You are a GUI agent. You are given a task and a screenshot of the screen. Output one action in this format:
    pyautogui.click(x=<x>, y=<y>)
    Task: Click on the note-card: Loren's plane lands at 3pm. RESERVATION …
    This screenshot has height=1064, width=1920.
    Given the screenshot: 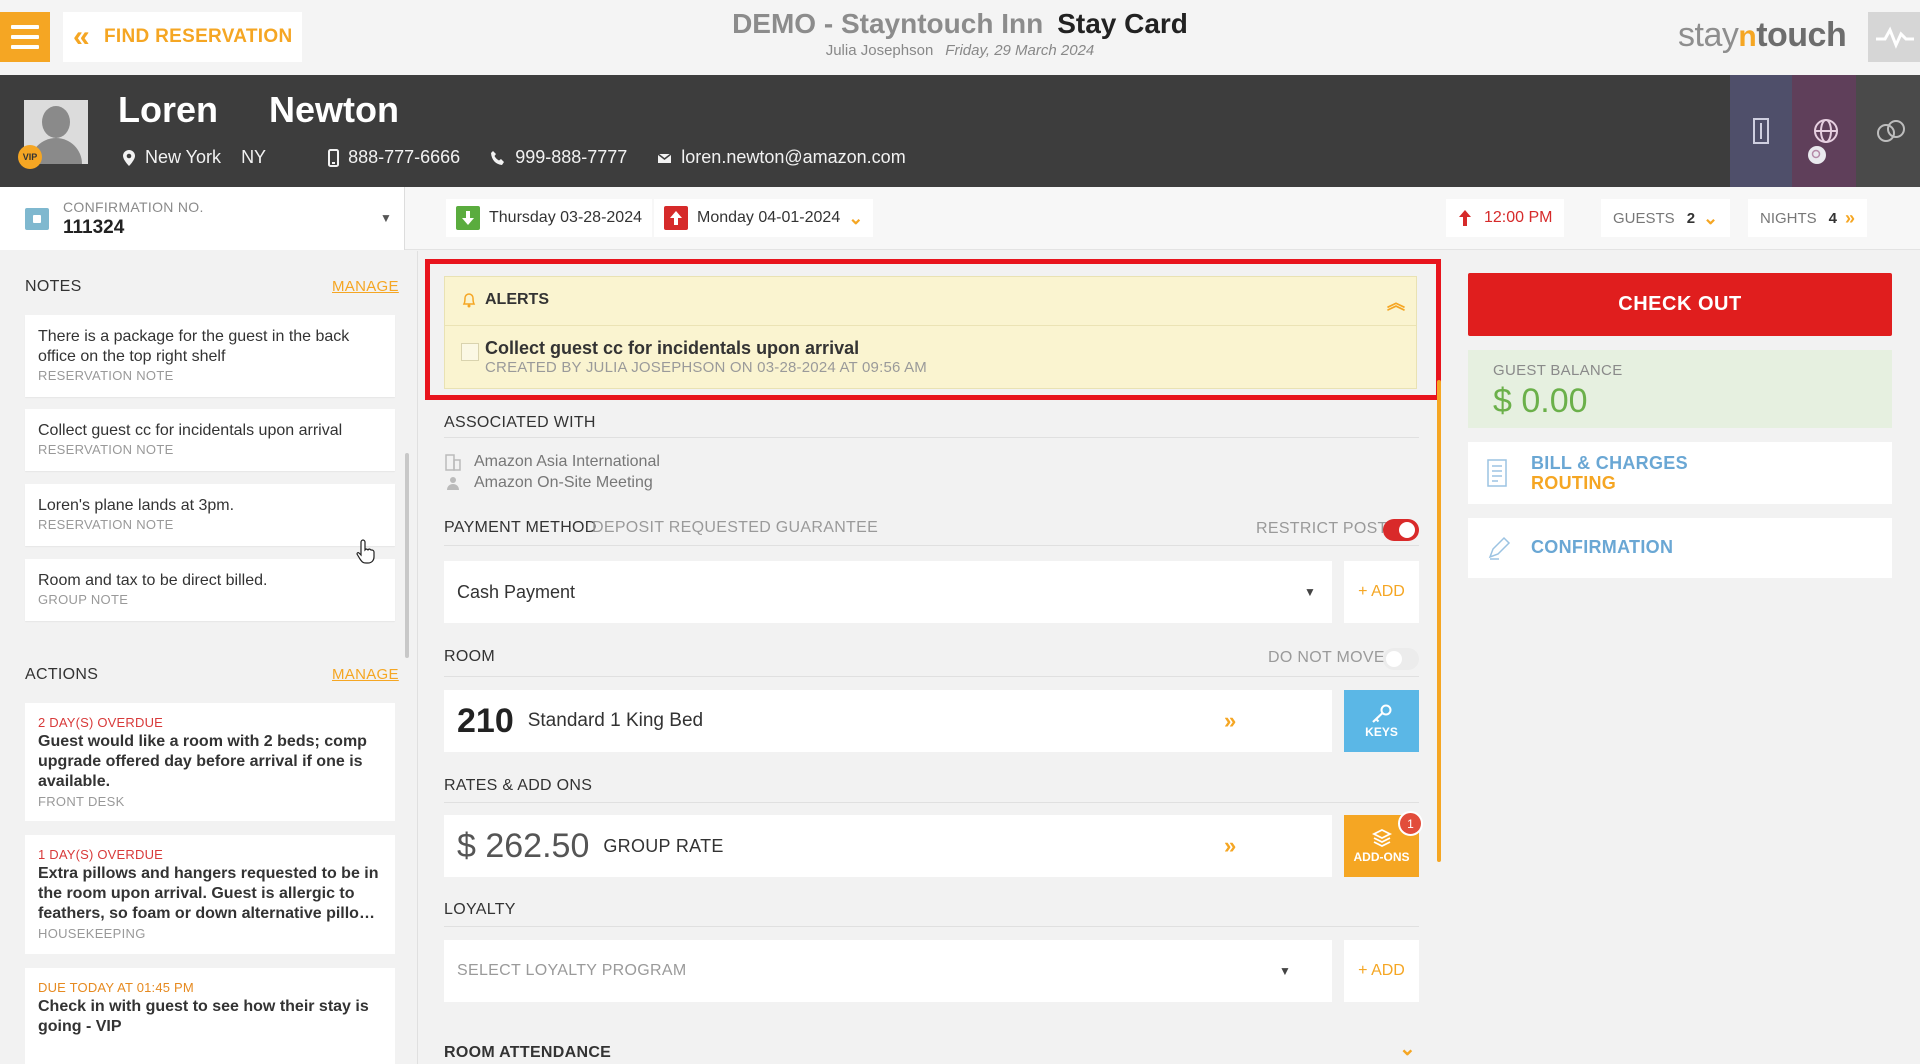 What is the action you would take?
    pyautogui.click(x=210, y=515)
    